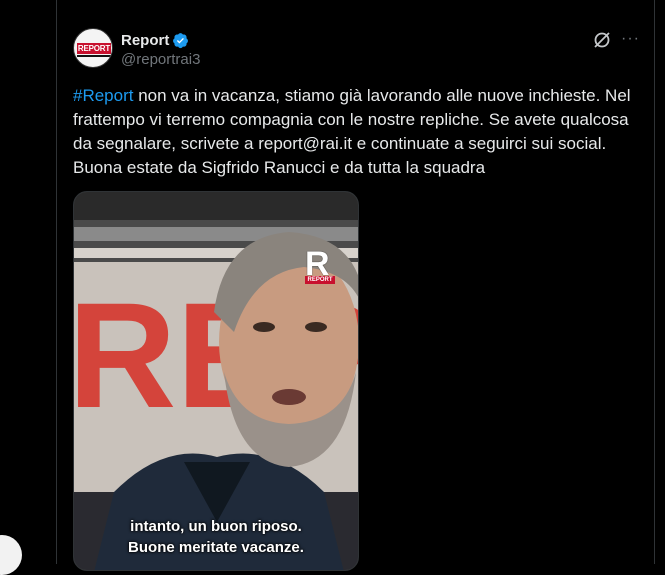 Image resolution: width=665 pixels, height=575 pixels. I want to click on verified-badge-icon, so click(181, 40).